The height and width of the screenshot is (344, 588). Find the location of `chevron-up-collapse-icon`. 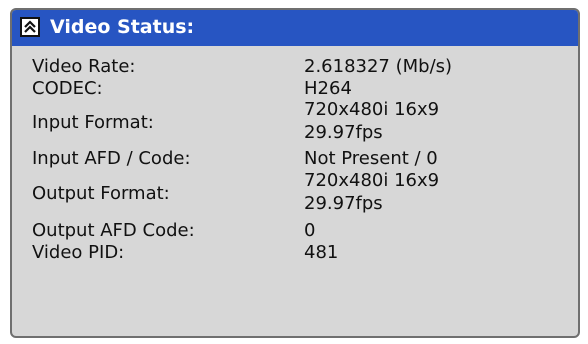

chevron-up-collapse-icon is located at coordinates (30, 26).